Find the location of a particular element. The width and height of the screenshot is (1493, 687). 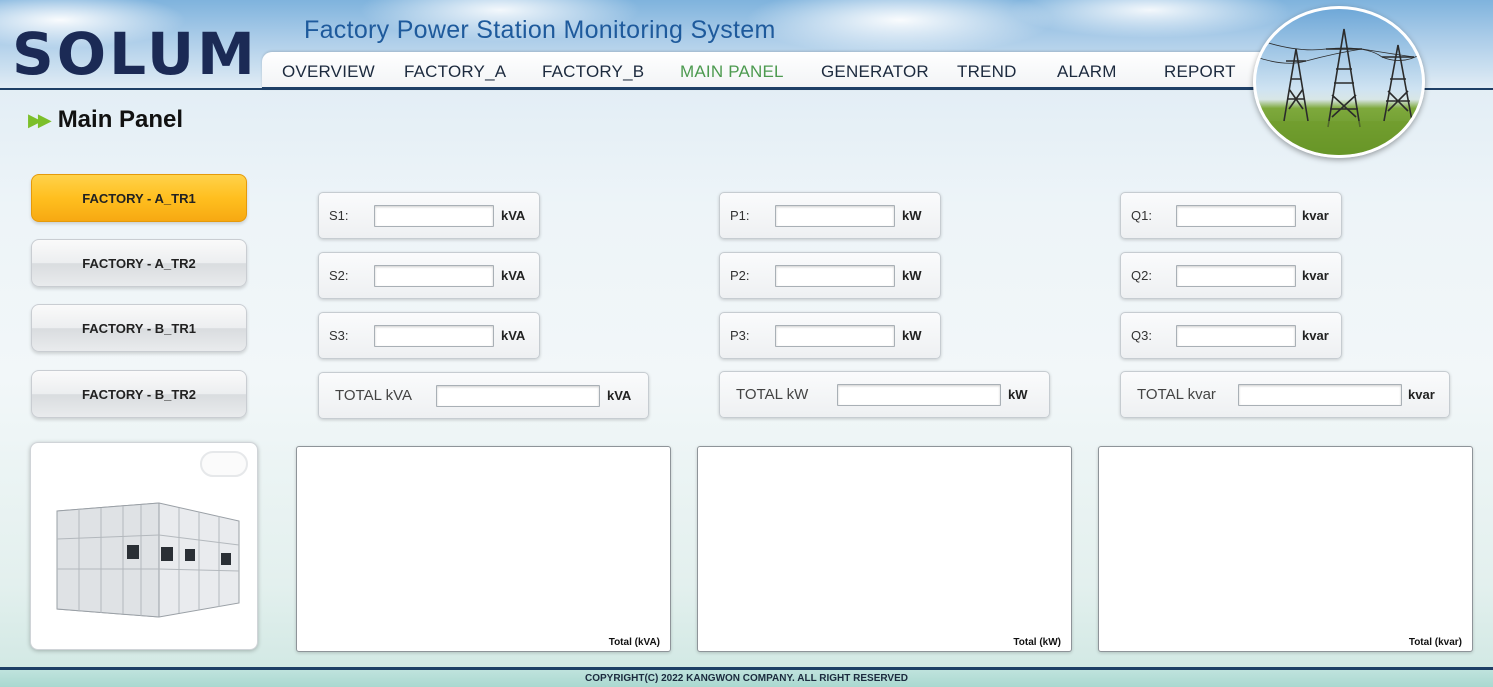

q1-box: Q1: kvar is located at coordinates (1231, 215).